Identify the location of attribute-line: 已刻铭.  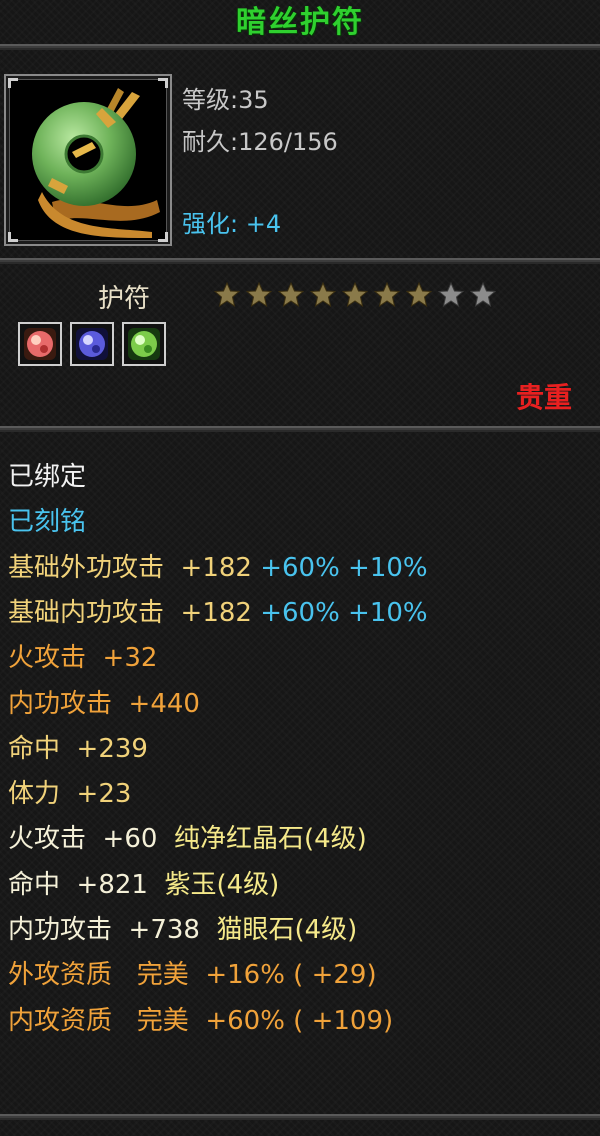
(47, 519).